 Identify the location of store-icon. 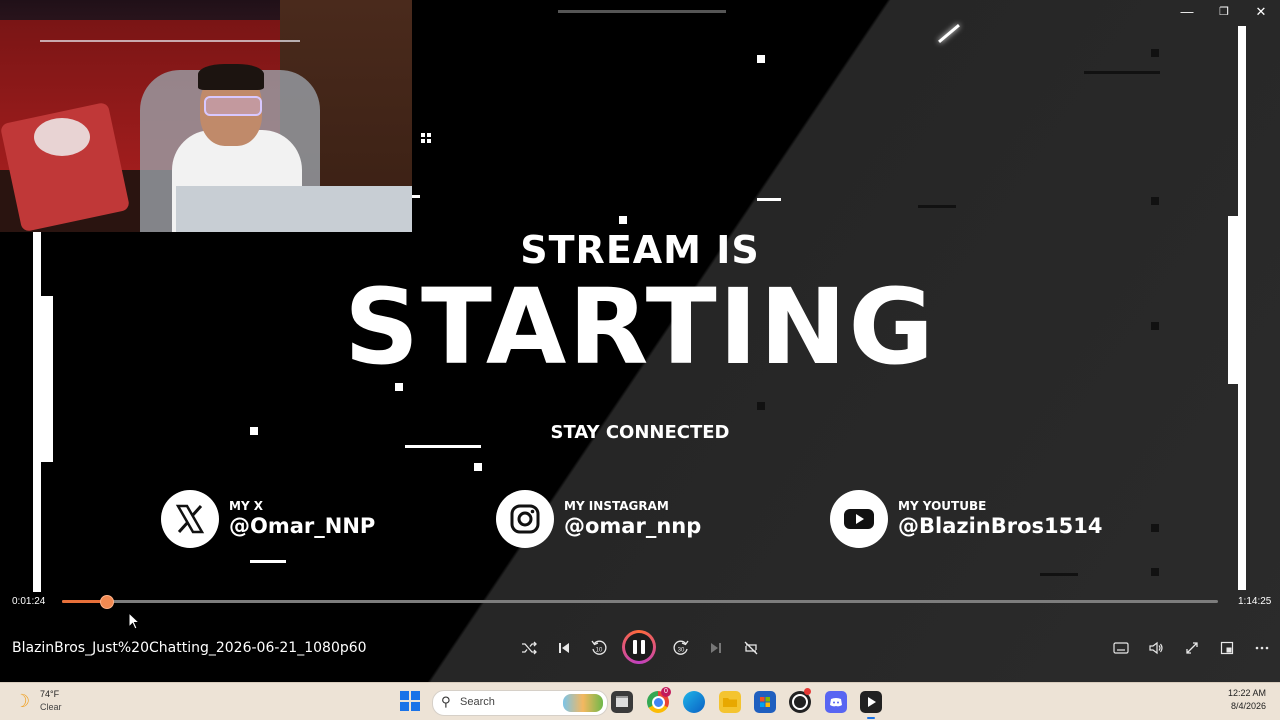
(765, 702).